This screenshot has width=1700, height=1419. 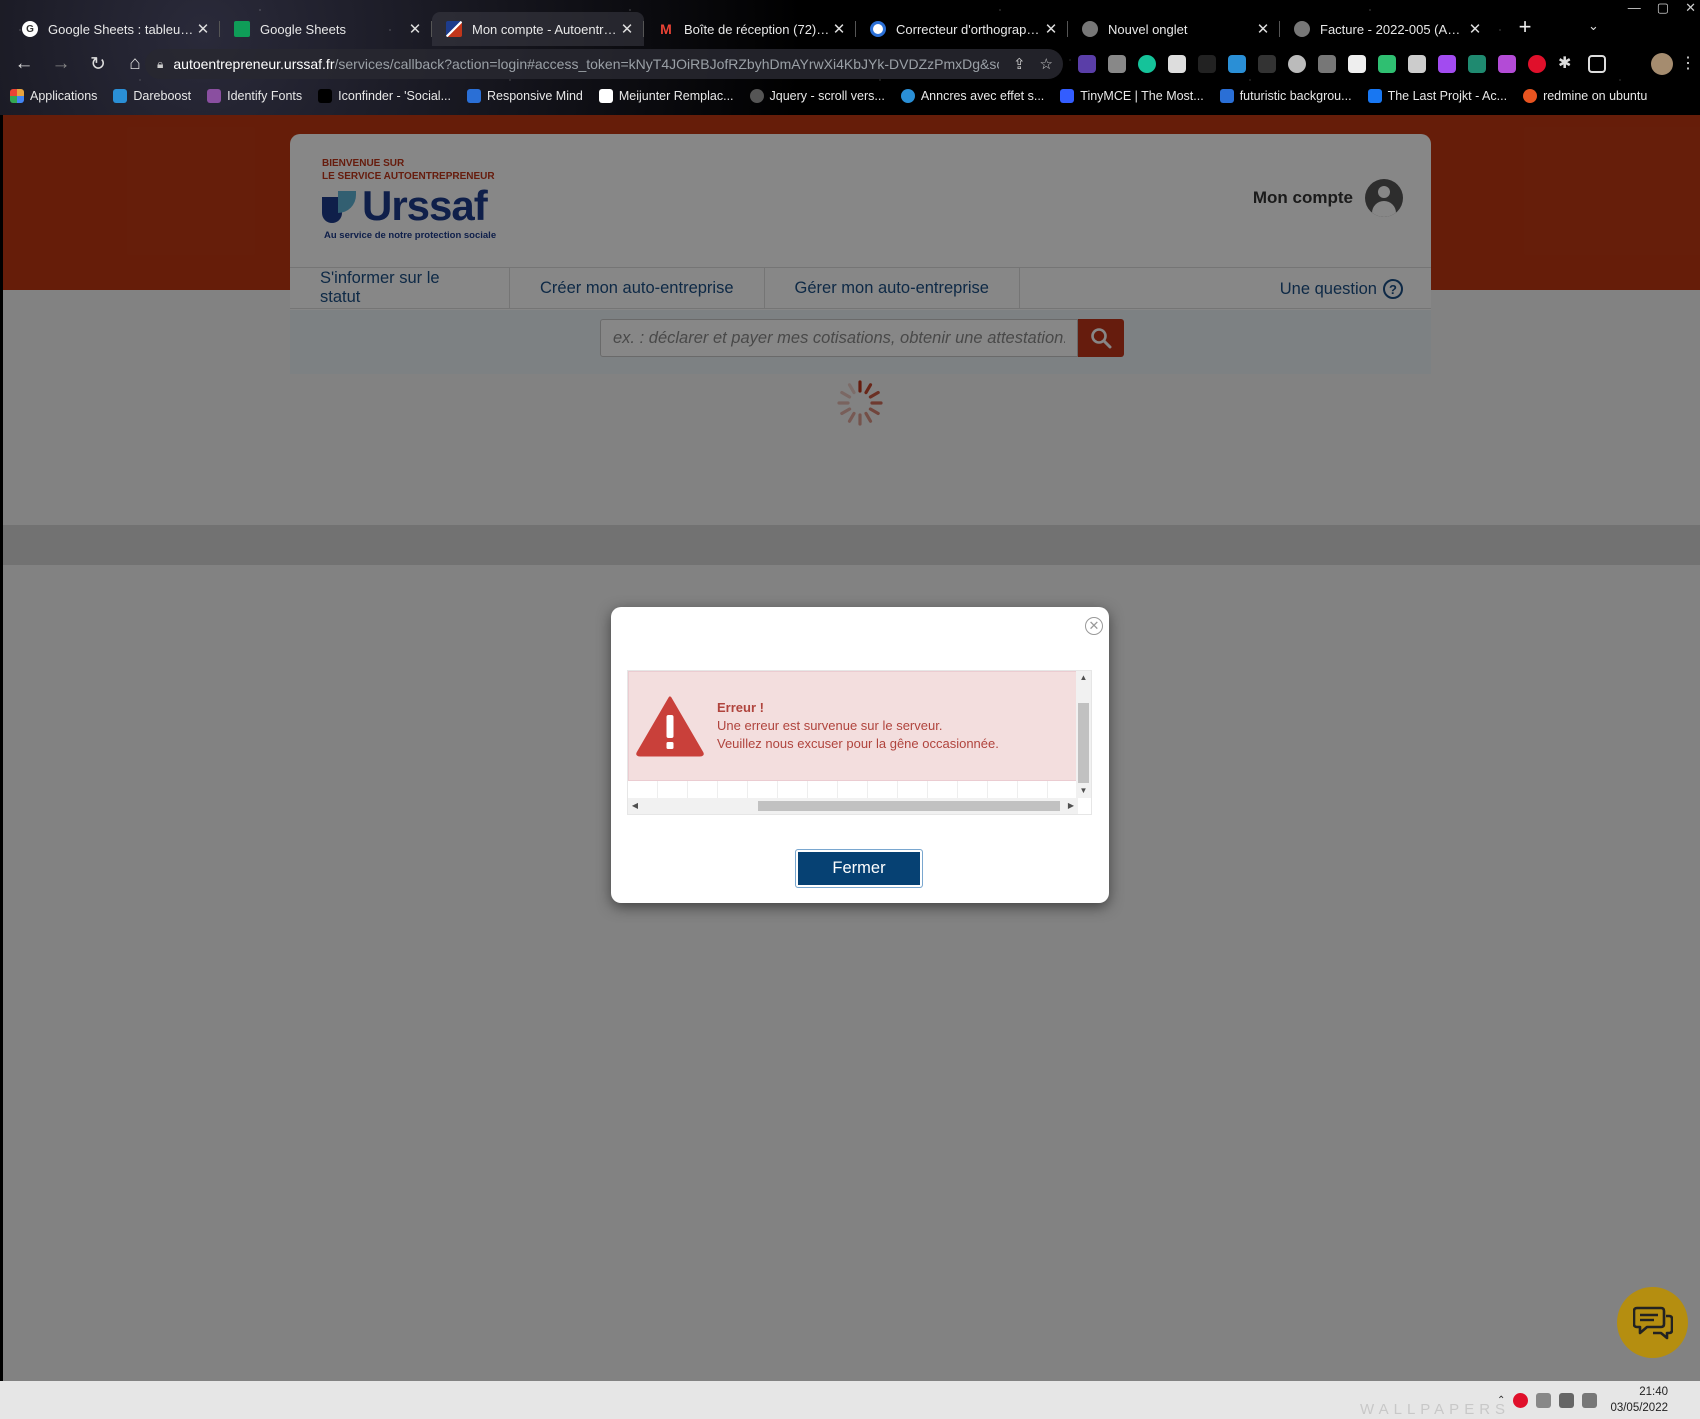 I want to click on horizontal-scrollbar: ◀ ▶, so click(x=853, y=806).